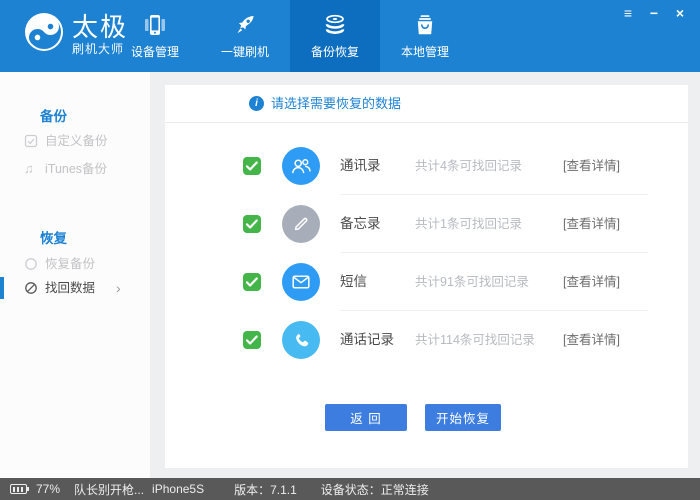 The image size is (700, 500). What do you see at coordinates (463, 417) in the screenshot?
I see `start-restore-button: 开始恢复` at bounding box center [463, 417].